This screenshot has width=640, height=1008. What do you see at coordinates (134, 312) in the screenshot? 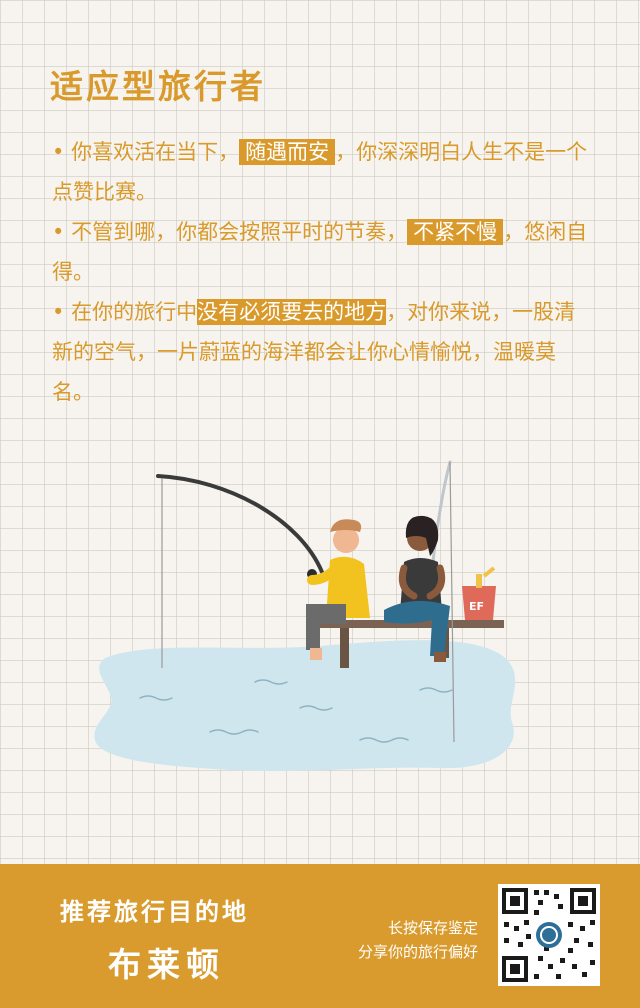
I see `paragraph-text: 在你的旅行中` at bounding box center [134, 312].